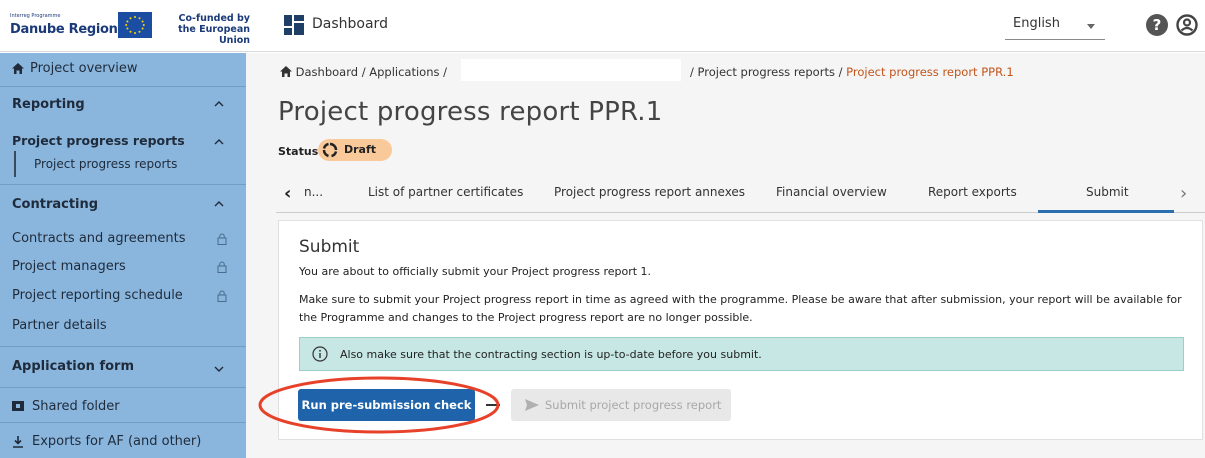 The image size is (1205, 458). What do you see at coordinates (766, 72) in the screenshot?
I see `breadcrumb-ppr: Project progress reports` at bounding box center [766, 72].